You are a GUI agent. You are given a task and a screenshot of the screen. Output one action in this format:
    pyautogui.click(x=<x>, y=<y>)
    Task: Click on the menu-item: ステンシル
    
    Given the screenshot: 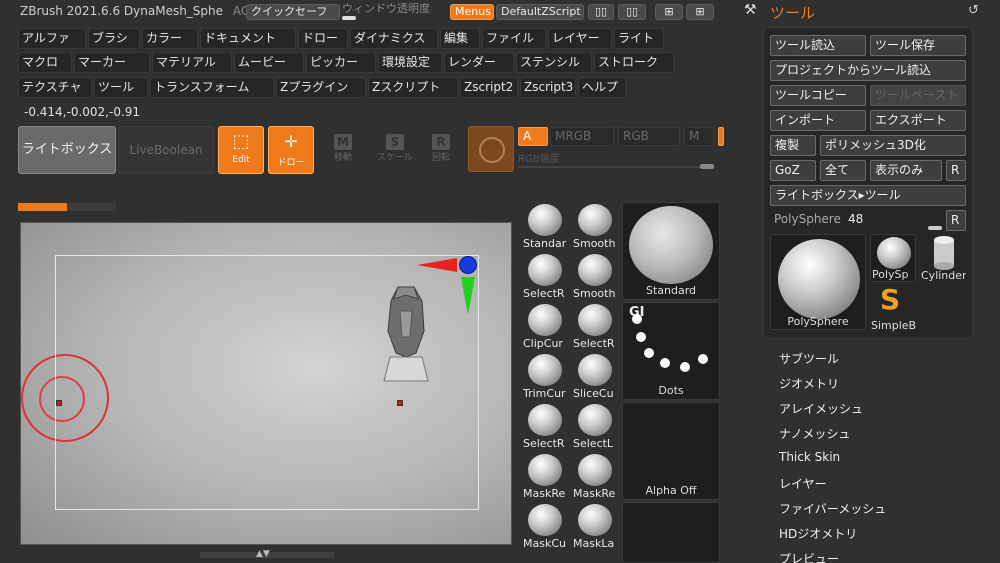 What is the action you would take?
    pyautogui.click(x=554, y=62)
    